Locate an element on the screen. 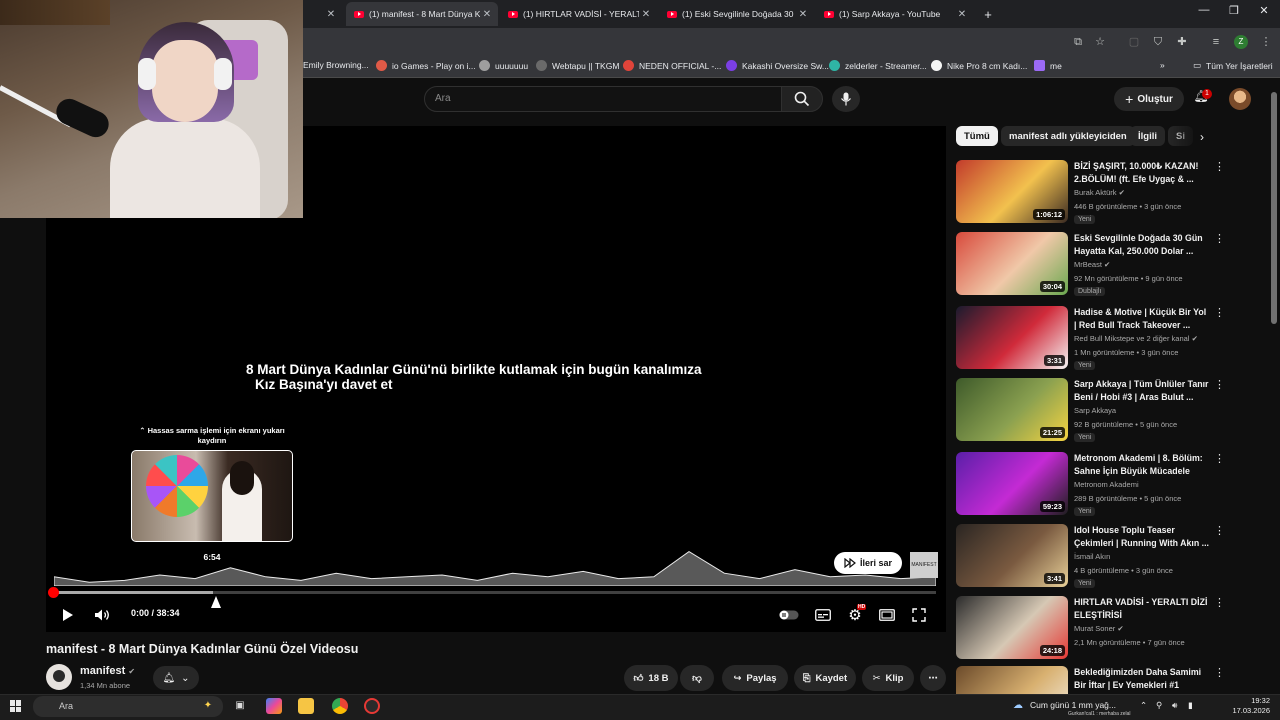  close-window-button: ✕ is located at coordinates (1264, 10).